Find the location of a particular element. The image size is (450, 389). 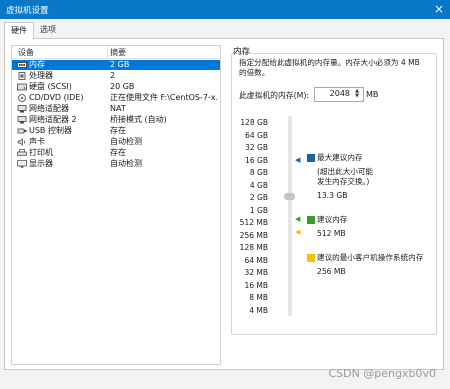

max-recommended-label: 最大建议内存 is located at coordinates (340, 157).